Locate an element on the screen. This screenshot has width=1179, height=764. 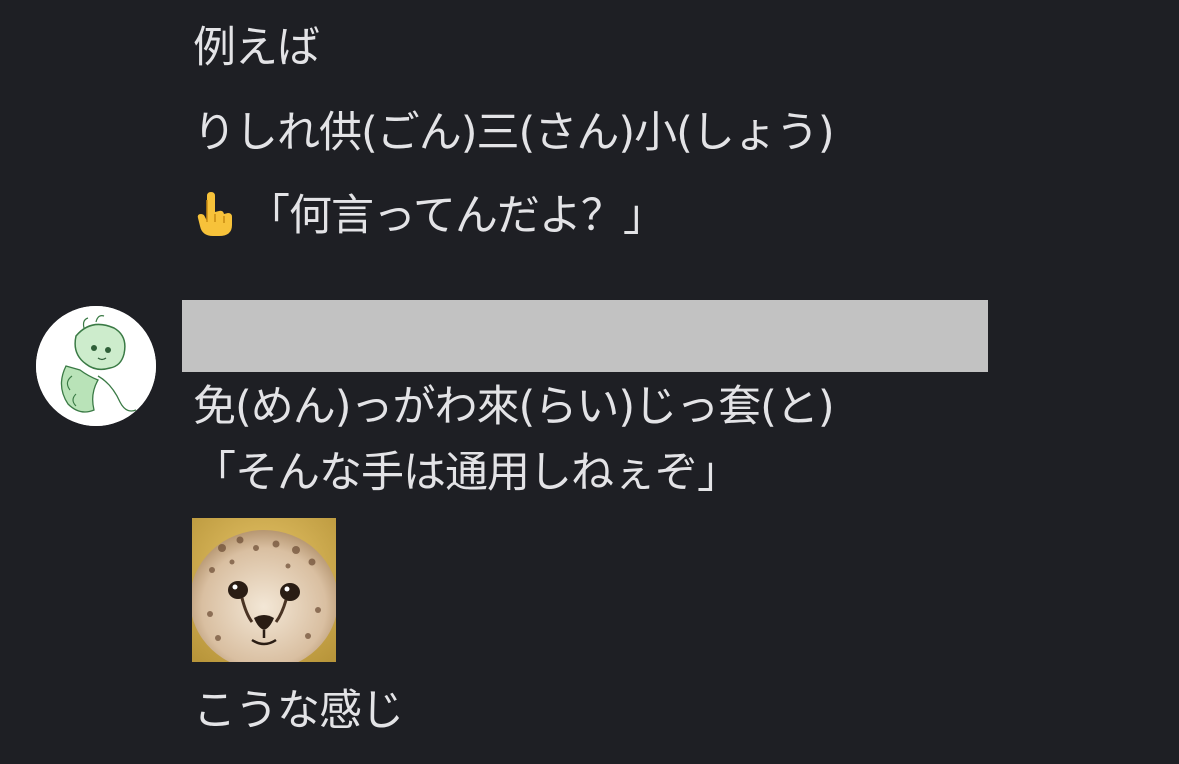
cheetah-cub-face-icon is located at coordinates (264, 590).